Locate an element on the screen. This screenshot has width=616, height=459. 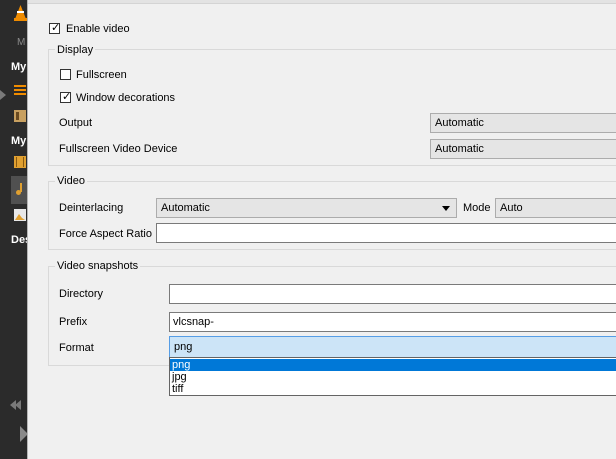
aspect-ratio-input is located at coordinates (386, 233).